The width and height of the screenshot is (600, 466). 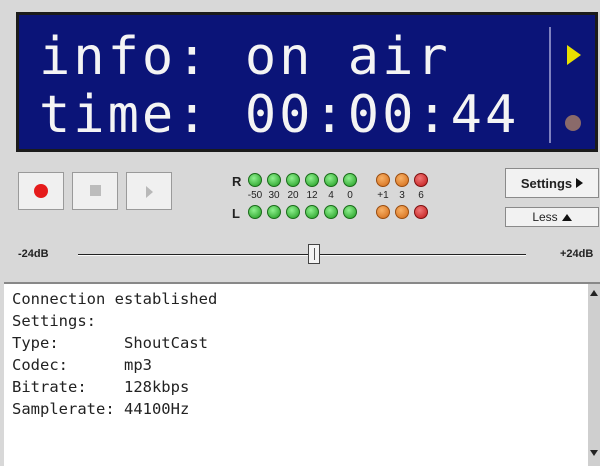 I want to click on record-button, so click(x=41, y=191).